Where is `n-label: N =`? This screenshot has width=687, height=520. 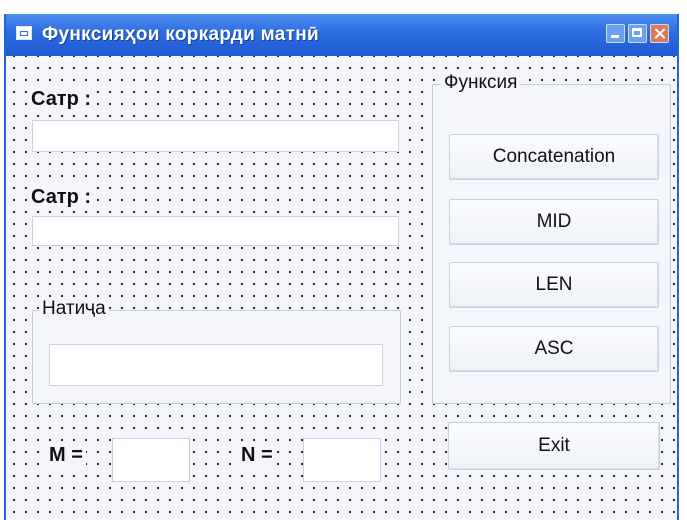 n-label: N = is located at coordinates (257, 455).